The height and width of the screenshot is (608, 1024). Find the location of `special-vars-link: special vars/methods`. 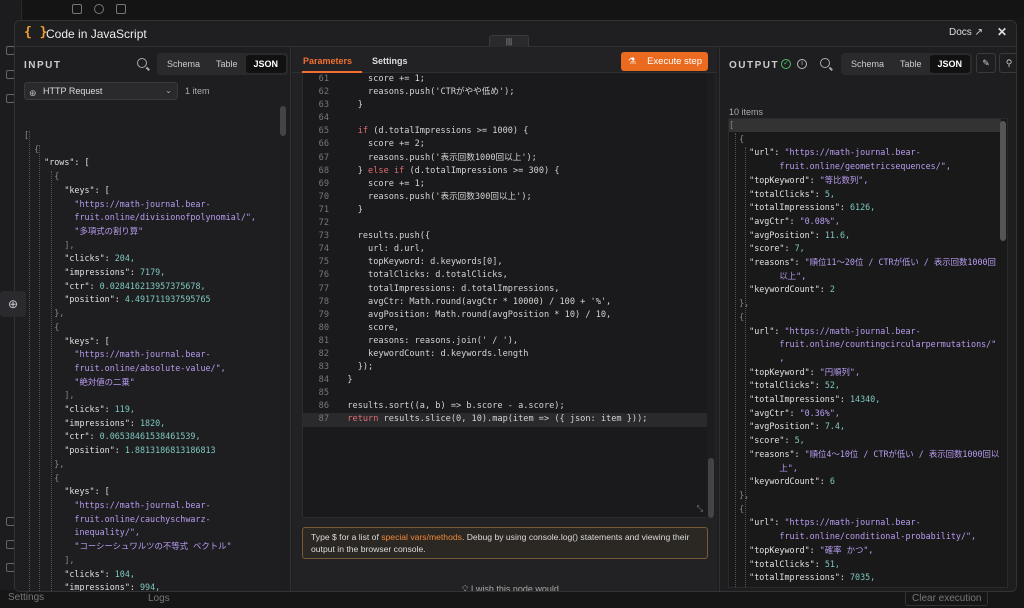

special-vars-link: special vars/methods is located at coordinates (421, 537).